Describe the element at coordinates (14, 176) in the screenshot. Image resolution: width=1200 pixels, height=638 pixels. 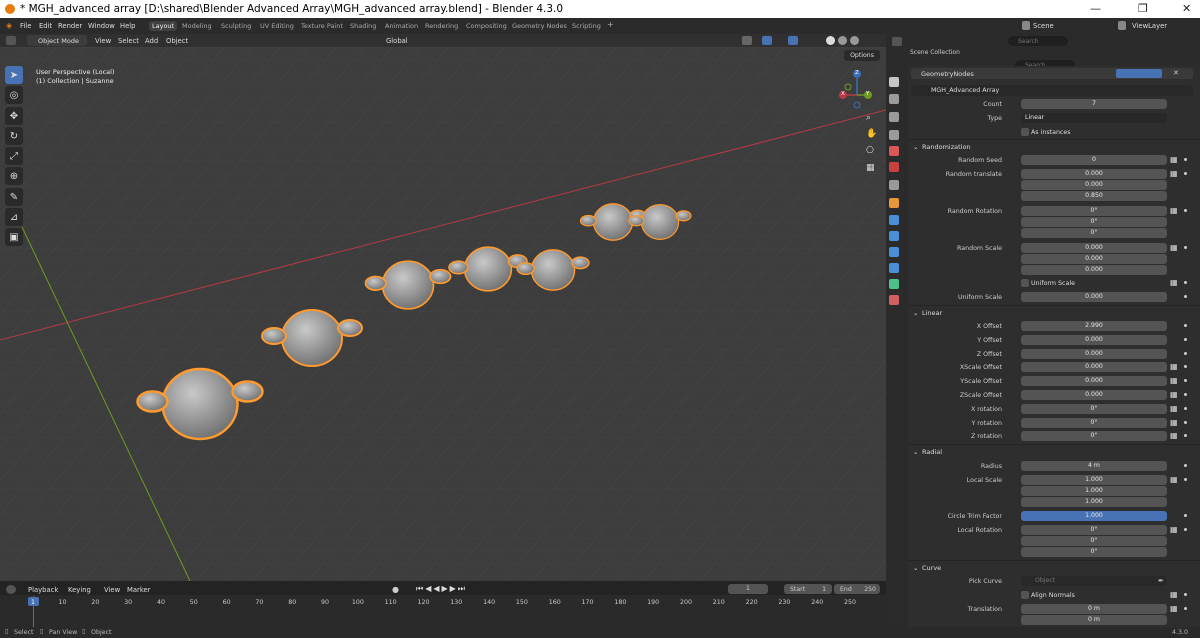
I see `transform-tool-icon: ⊕` at that location.